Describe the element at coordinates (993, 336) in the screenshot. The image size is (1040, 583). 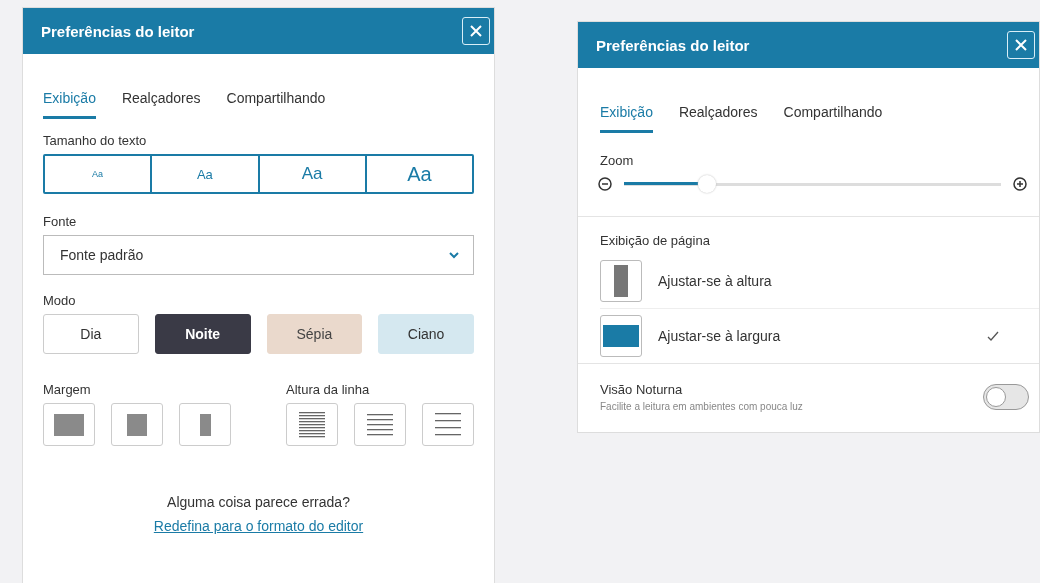
I see `checkmark-icon` at that location.